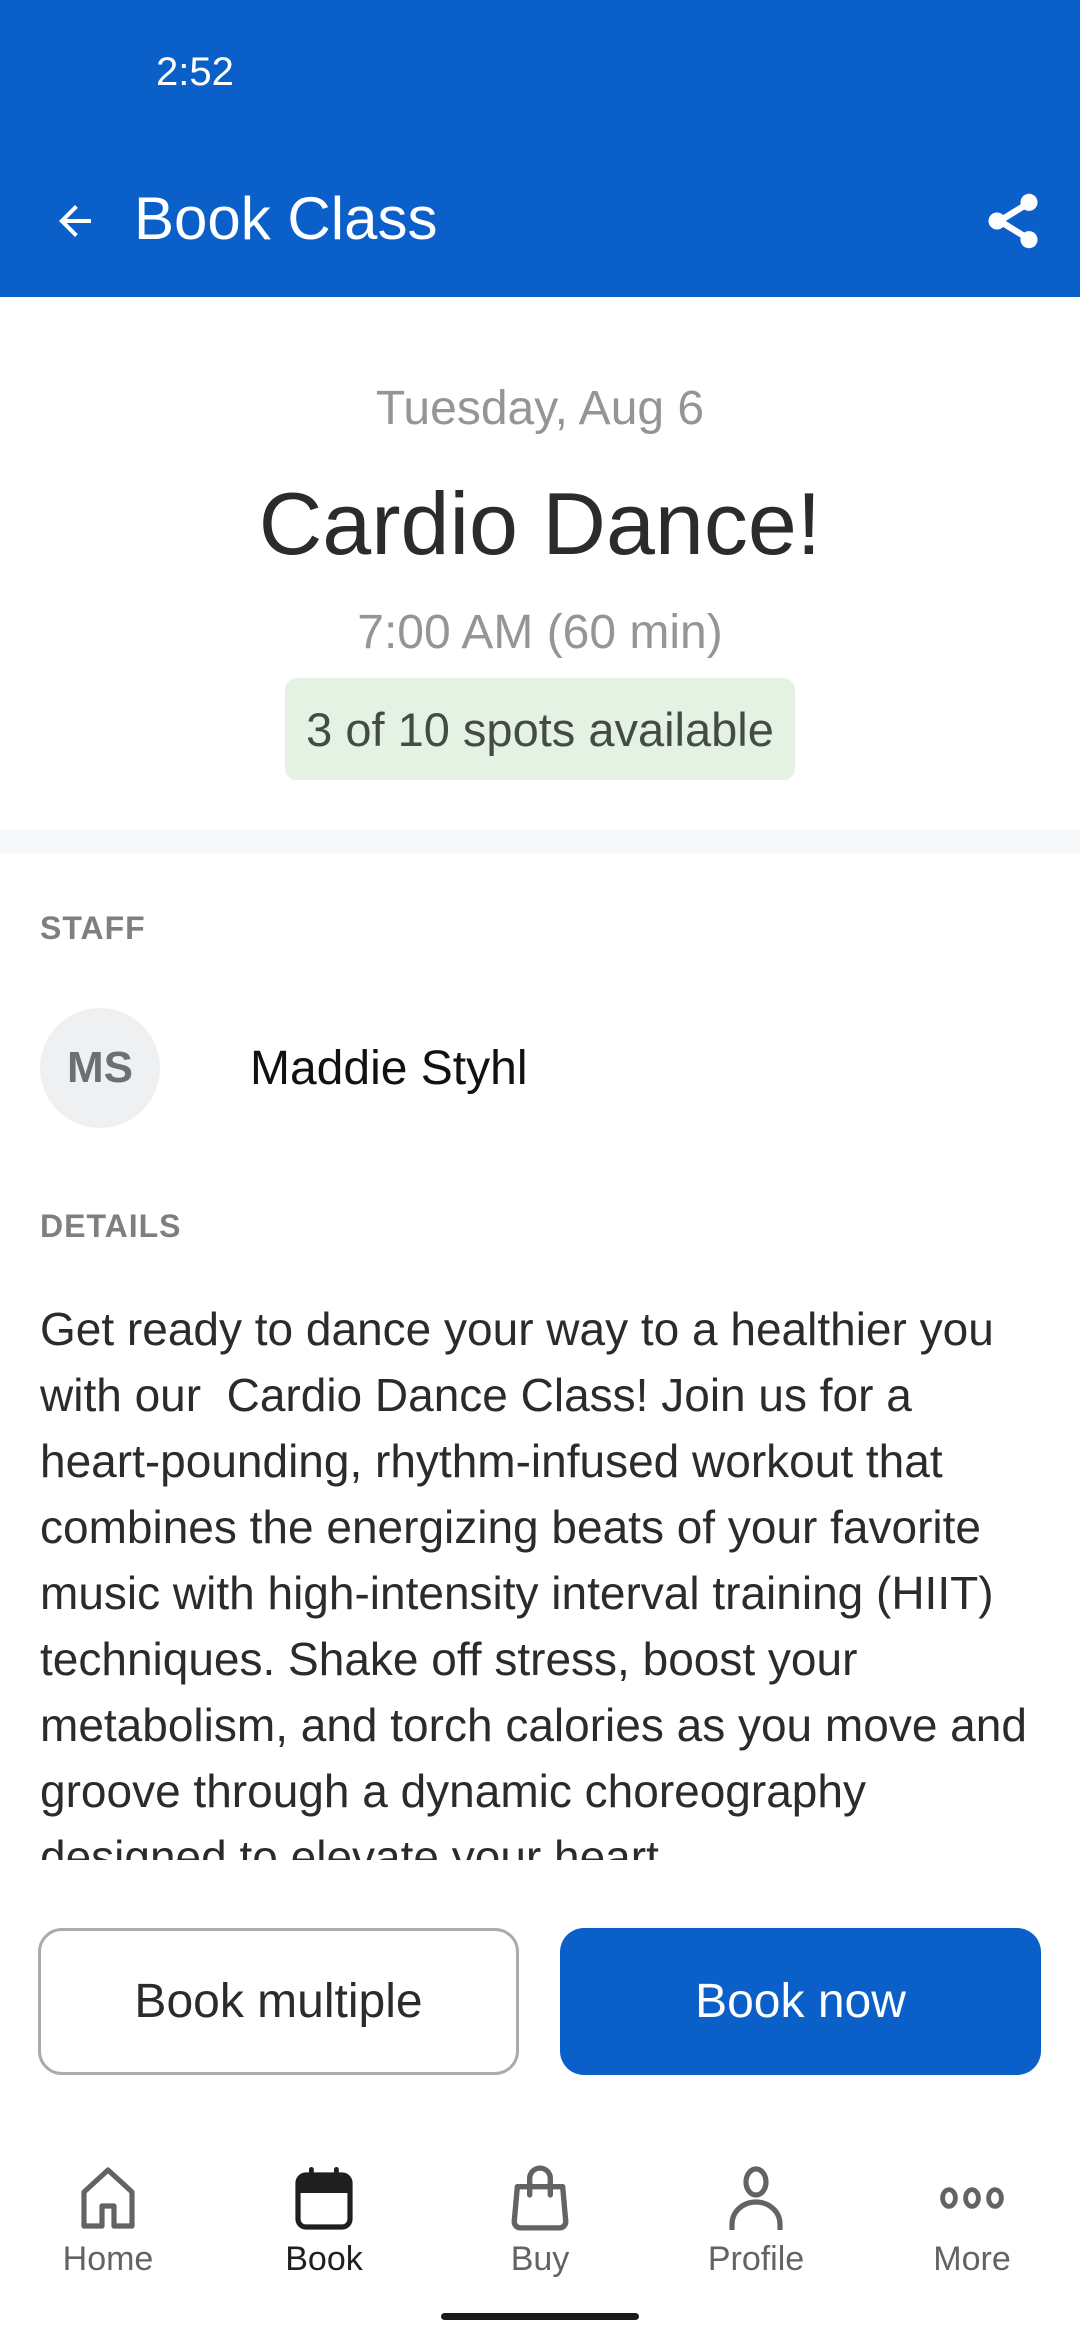  I want to click on share-button, so click(1012, 220).